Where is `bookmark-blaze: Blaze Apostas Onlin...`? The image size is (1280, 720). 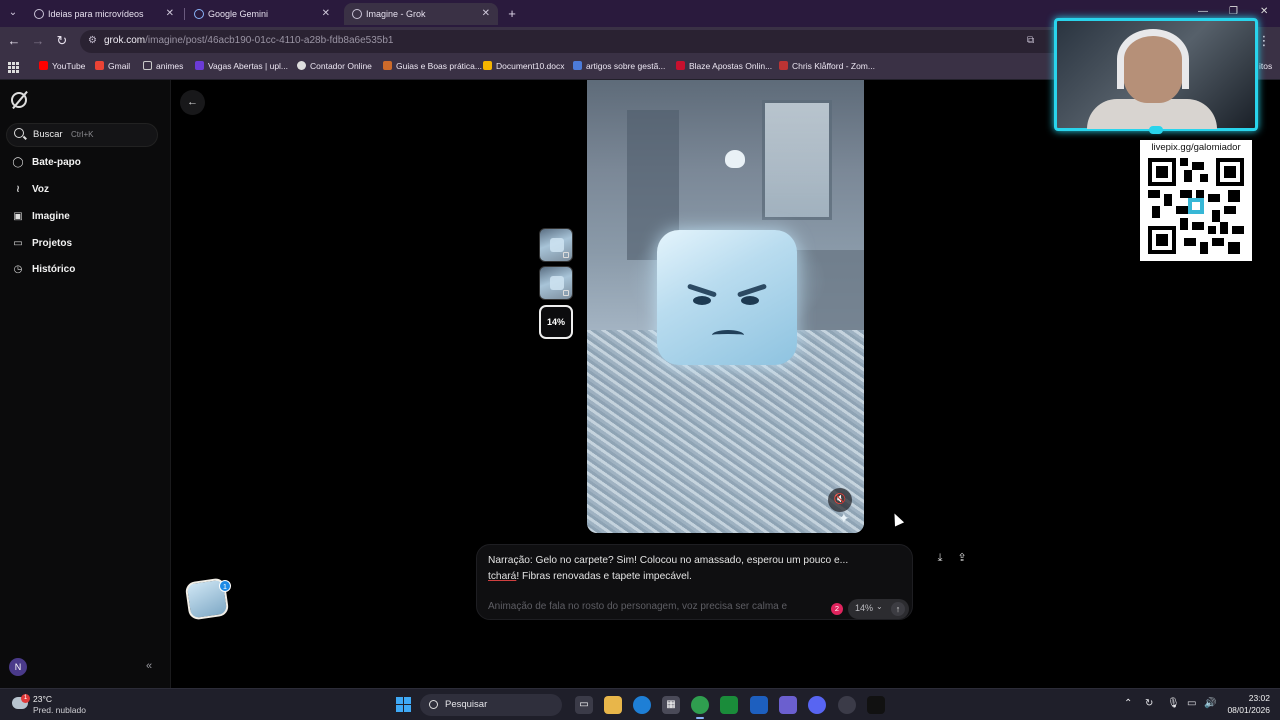 bookmark-blaze: Blaze Apostas Onlin... is located at coordinates (724, 66).